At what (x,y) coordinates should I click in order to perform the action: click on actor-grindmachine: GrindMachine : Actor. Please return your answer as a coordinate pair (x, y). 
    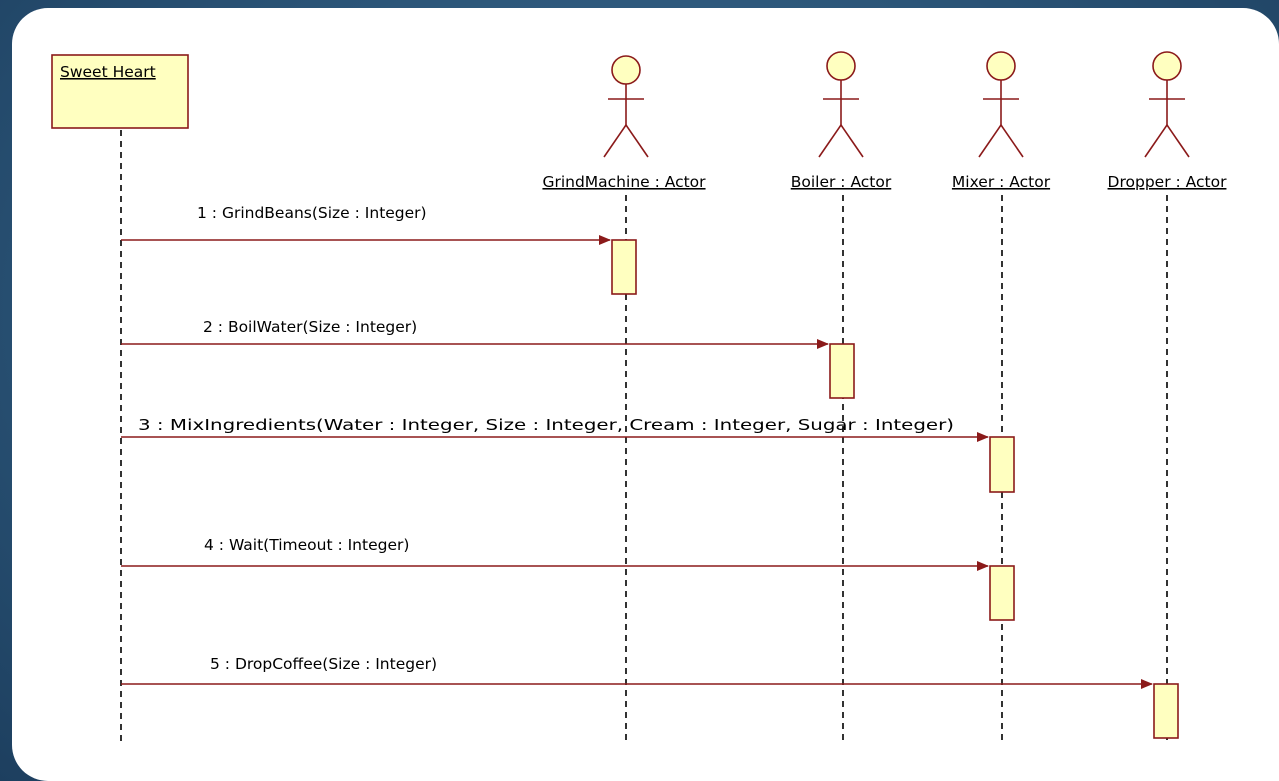
    Looking at the image, I should click on (624, 123).